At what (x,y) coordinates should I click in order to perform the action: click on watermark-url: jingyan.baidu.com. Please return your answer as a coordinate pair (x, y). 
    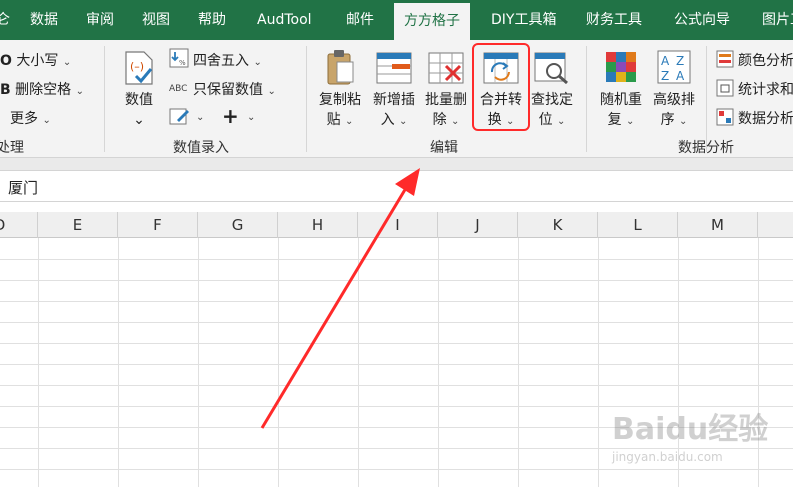
    Looking at the image, I should click on (667, 457).